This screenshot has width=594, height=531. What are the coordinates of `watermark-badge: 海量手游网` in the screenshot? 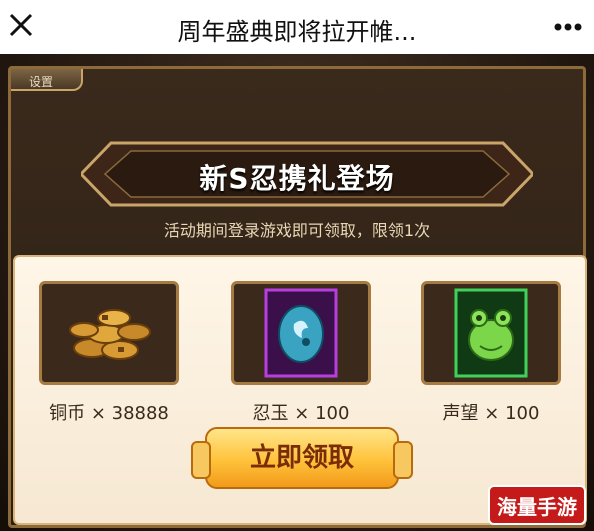 It's located at (537, 505).